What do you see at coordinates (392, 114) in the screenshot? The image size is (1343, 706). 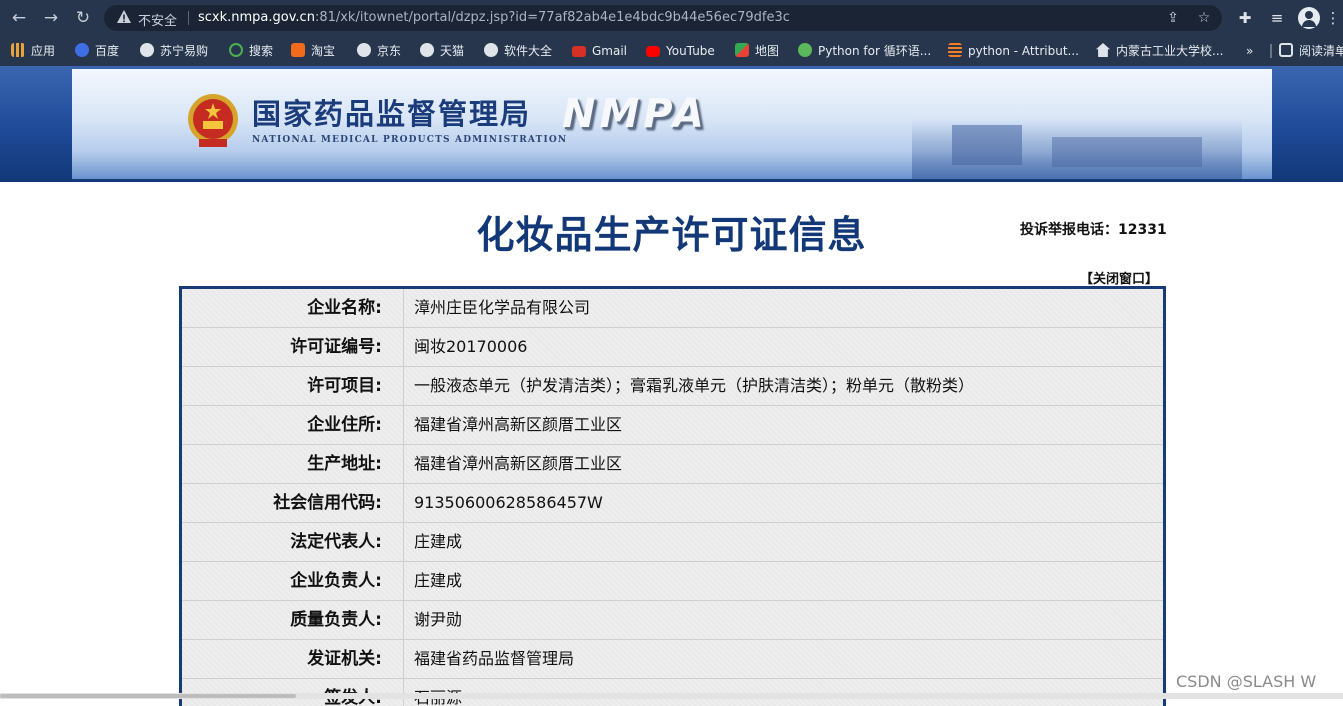 I see `org-name-cn: 国家药品监督管理局` at bounding box center [392, 114].